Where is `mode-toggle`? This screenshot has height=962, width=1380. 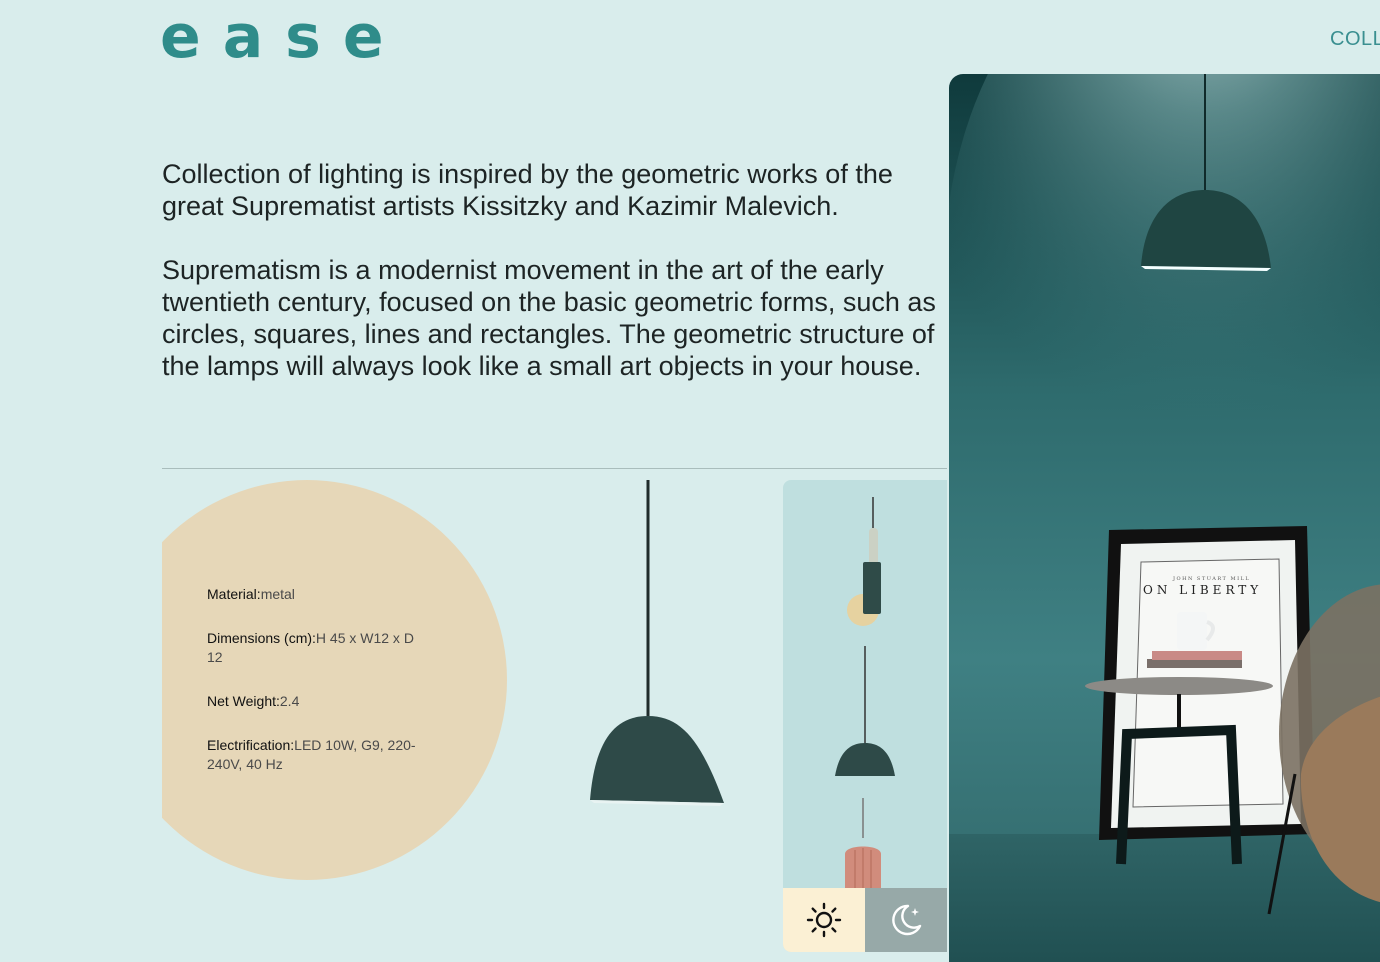 mode-toggle is located at coordinates (865, 920).